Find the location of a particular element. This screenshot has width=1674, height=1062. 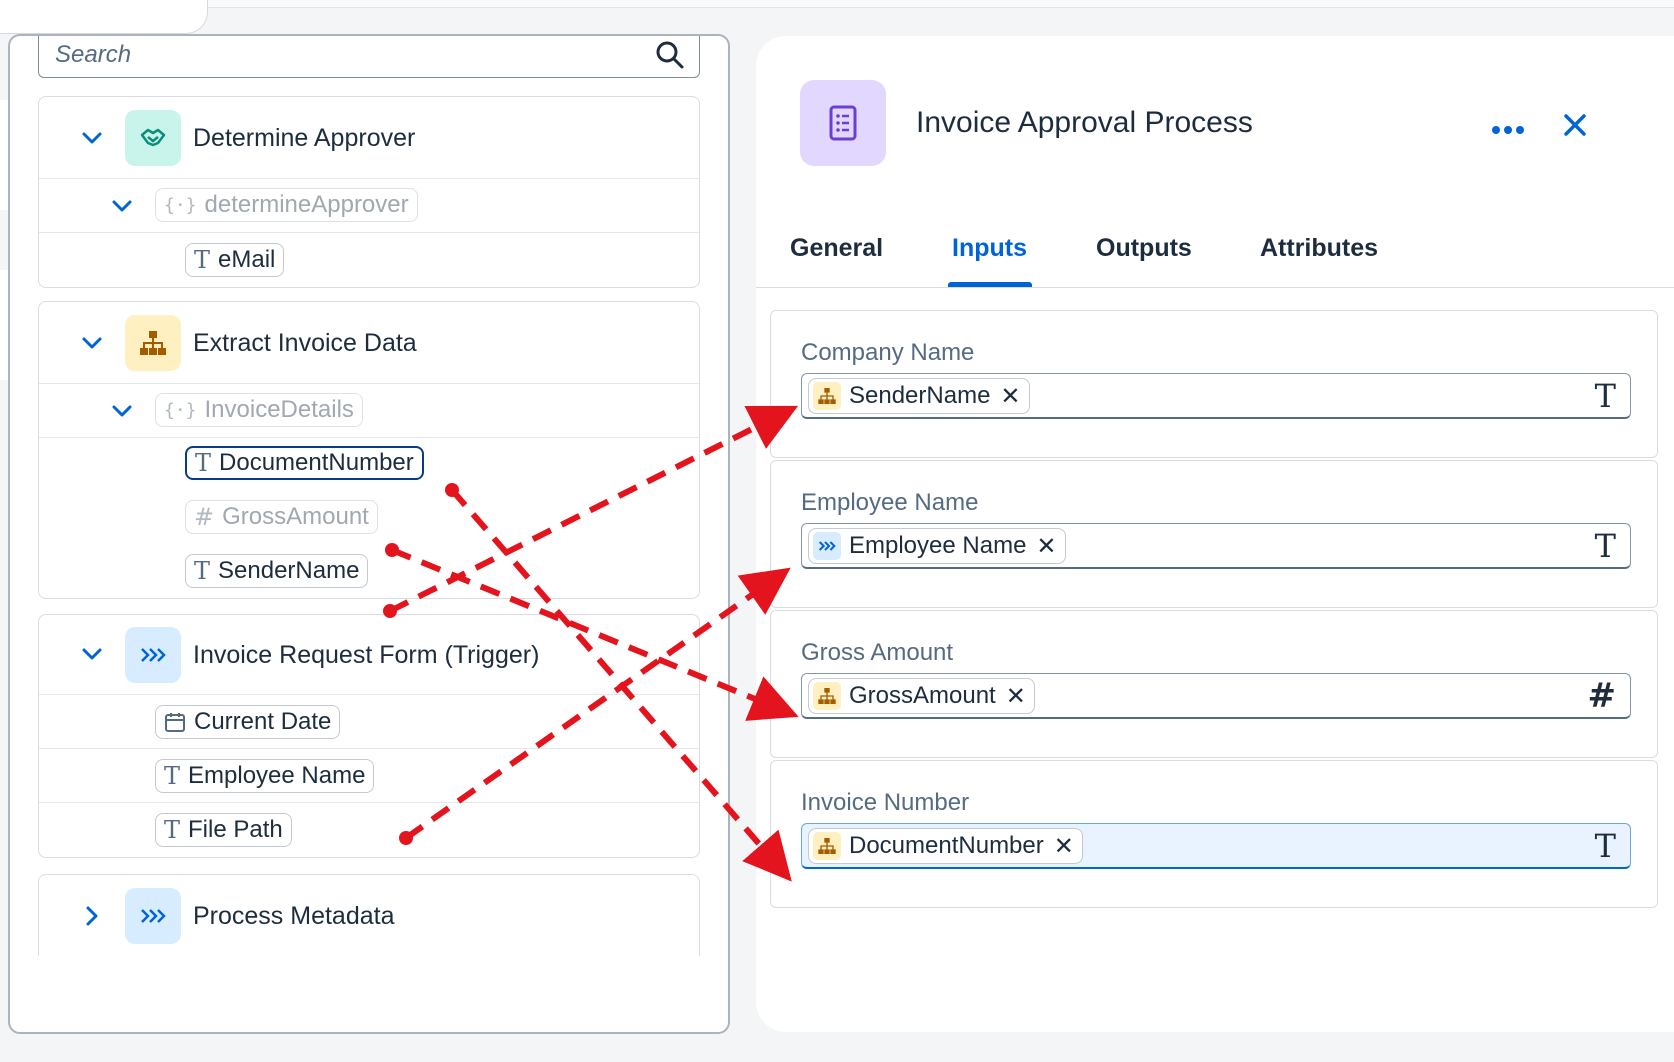

mapped-token: GrossAmount ✕ is located at coordinates (921, 696).